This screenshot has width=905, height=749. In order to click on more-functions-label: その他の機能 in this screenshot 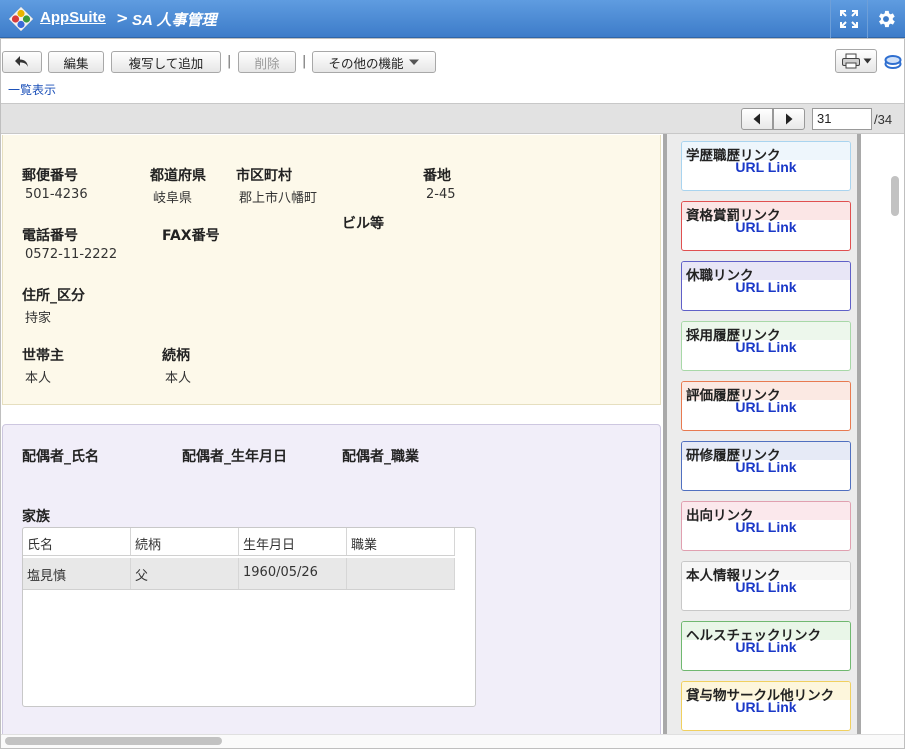, I will do `click(366, 63)`.